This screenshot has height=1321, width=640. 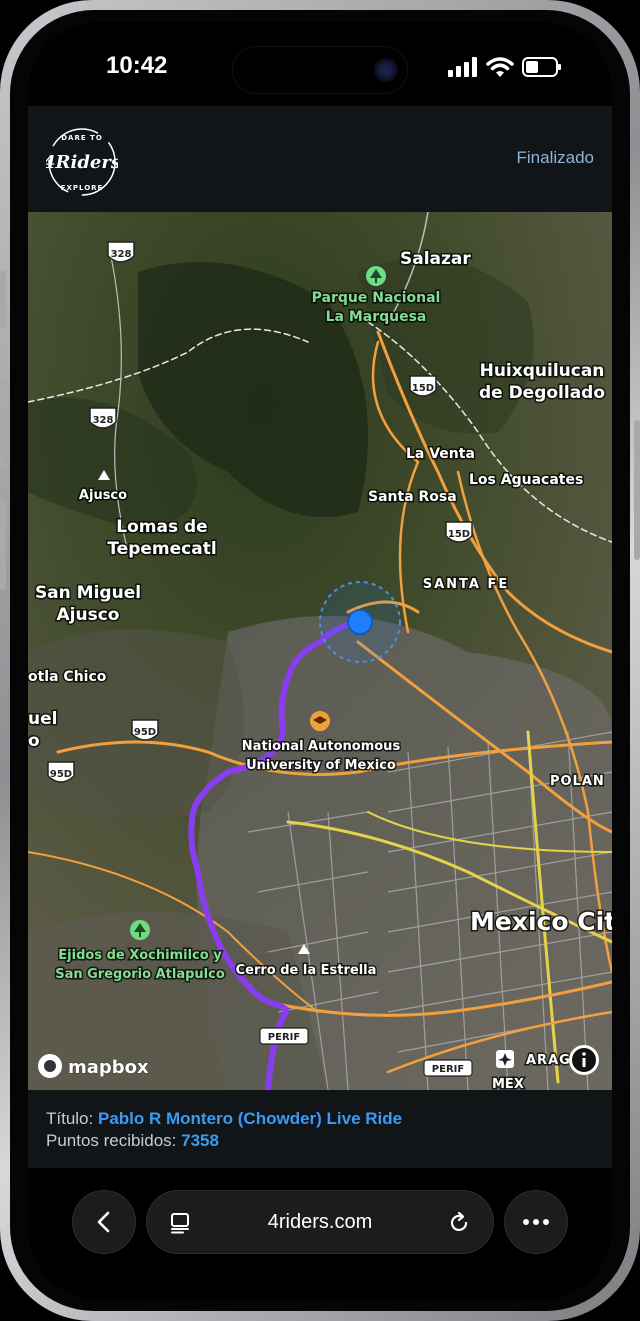 What do you see at coordinates (376, 276) in the screenshot?
I see `park-marker-la-marquesa` at bounding box center [376, 276].